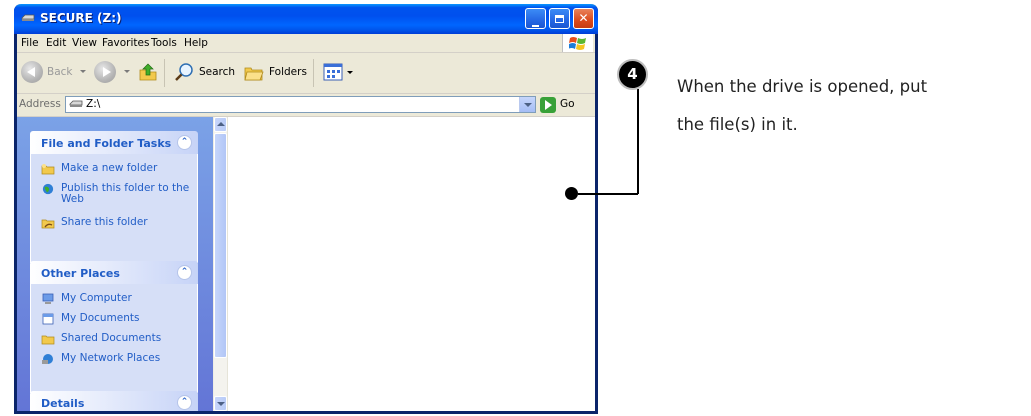  I want to click on up-folder-button, so click(148, 73).